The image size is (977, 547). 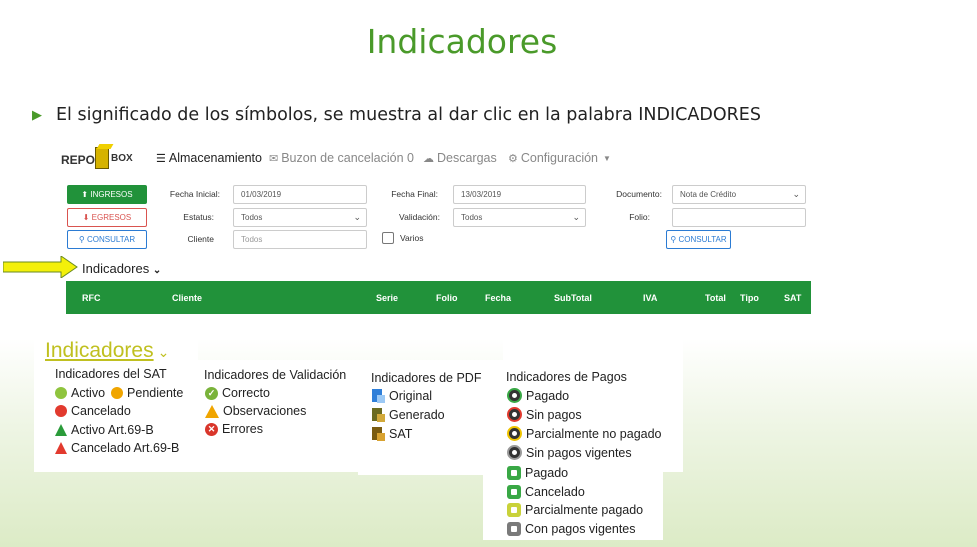 I want to click on con-pagos-vigentes-label: Con pagos vigentes, so click(x=580, y=529).